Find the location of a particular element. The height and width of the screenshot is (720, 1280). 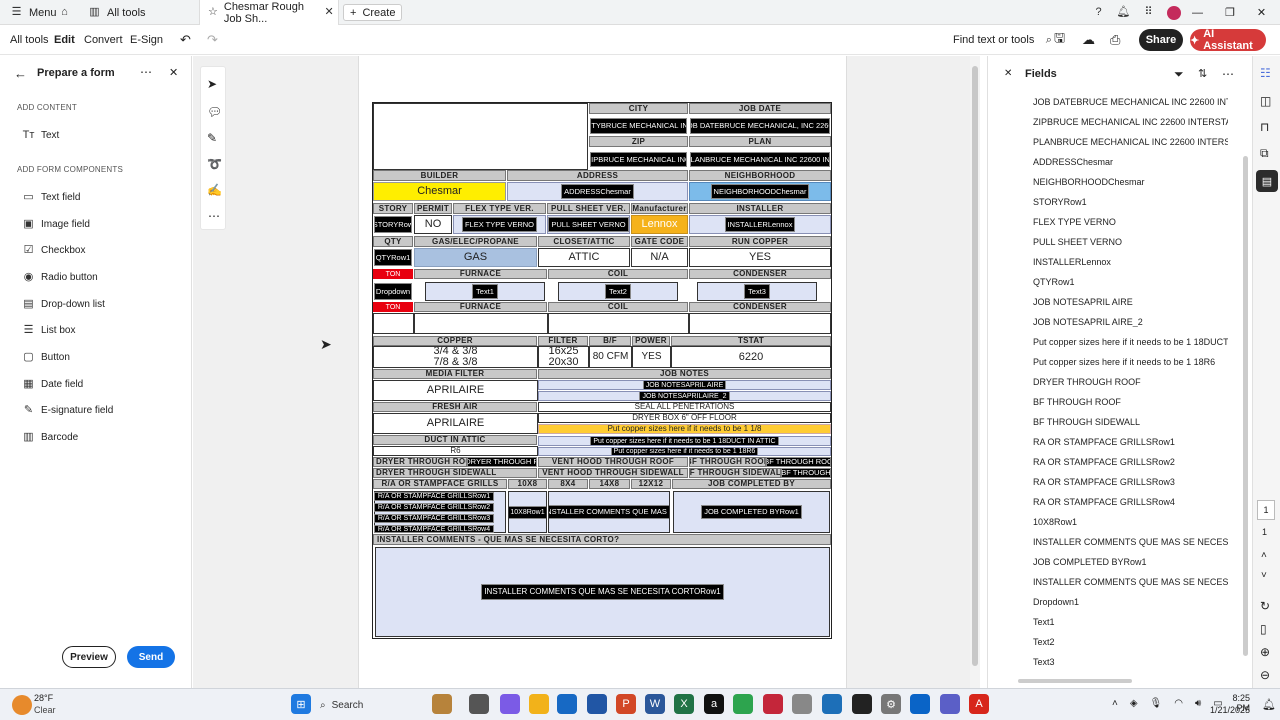

installer-field: INSTALLERLennox is located at coordinates (760, 224).